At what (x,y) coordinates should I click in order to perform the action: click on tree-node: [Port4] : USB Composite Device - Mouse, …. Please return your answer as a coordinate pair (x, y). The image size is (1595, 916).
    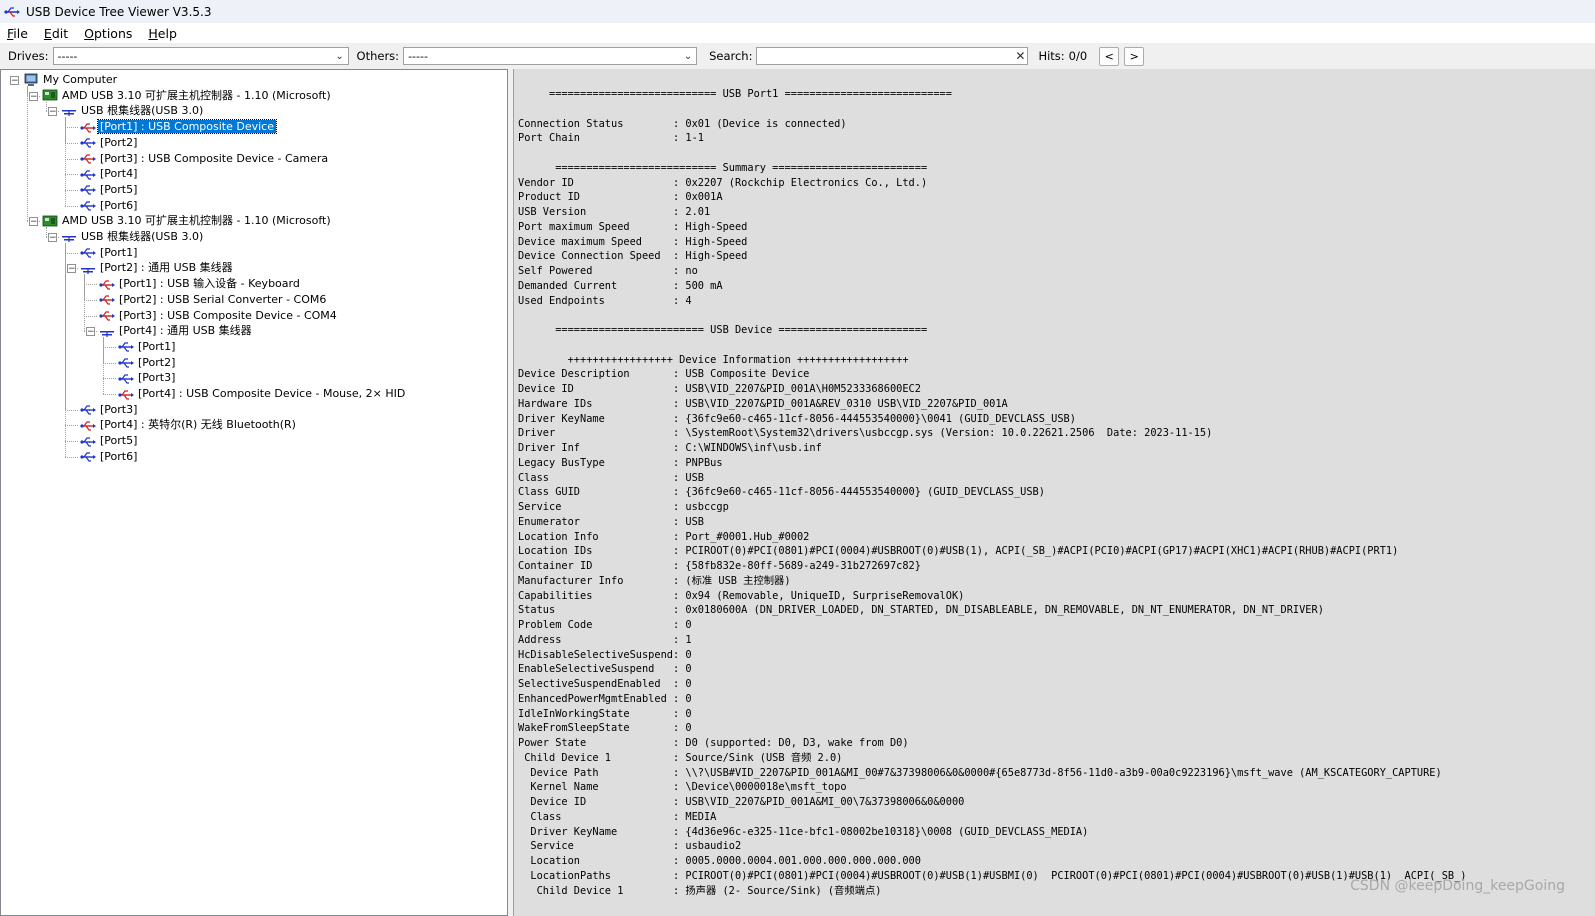
    Looking at the image, I should click on (262, 393).